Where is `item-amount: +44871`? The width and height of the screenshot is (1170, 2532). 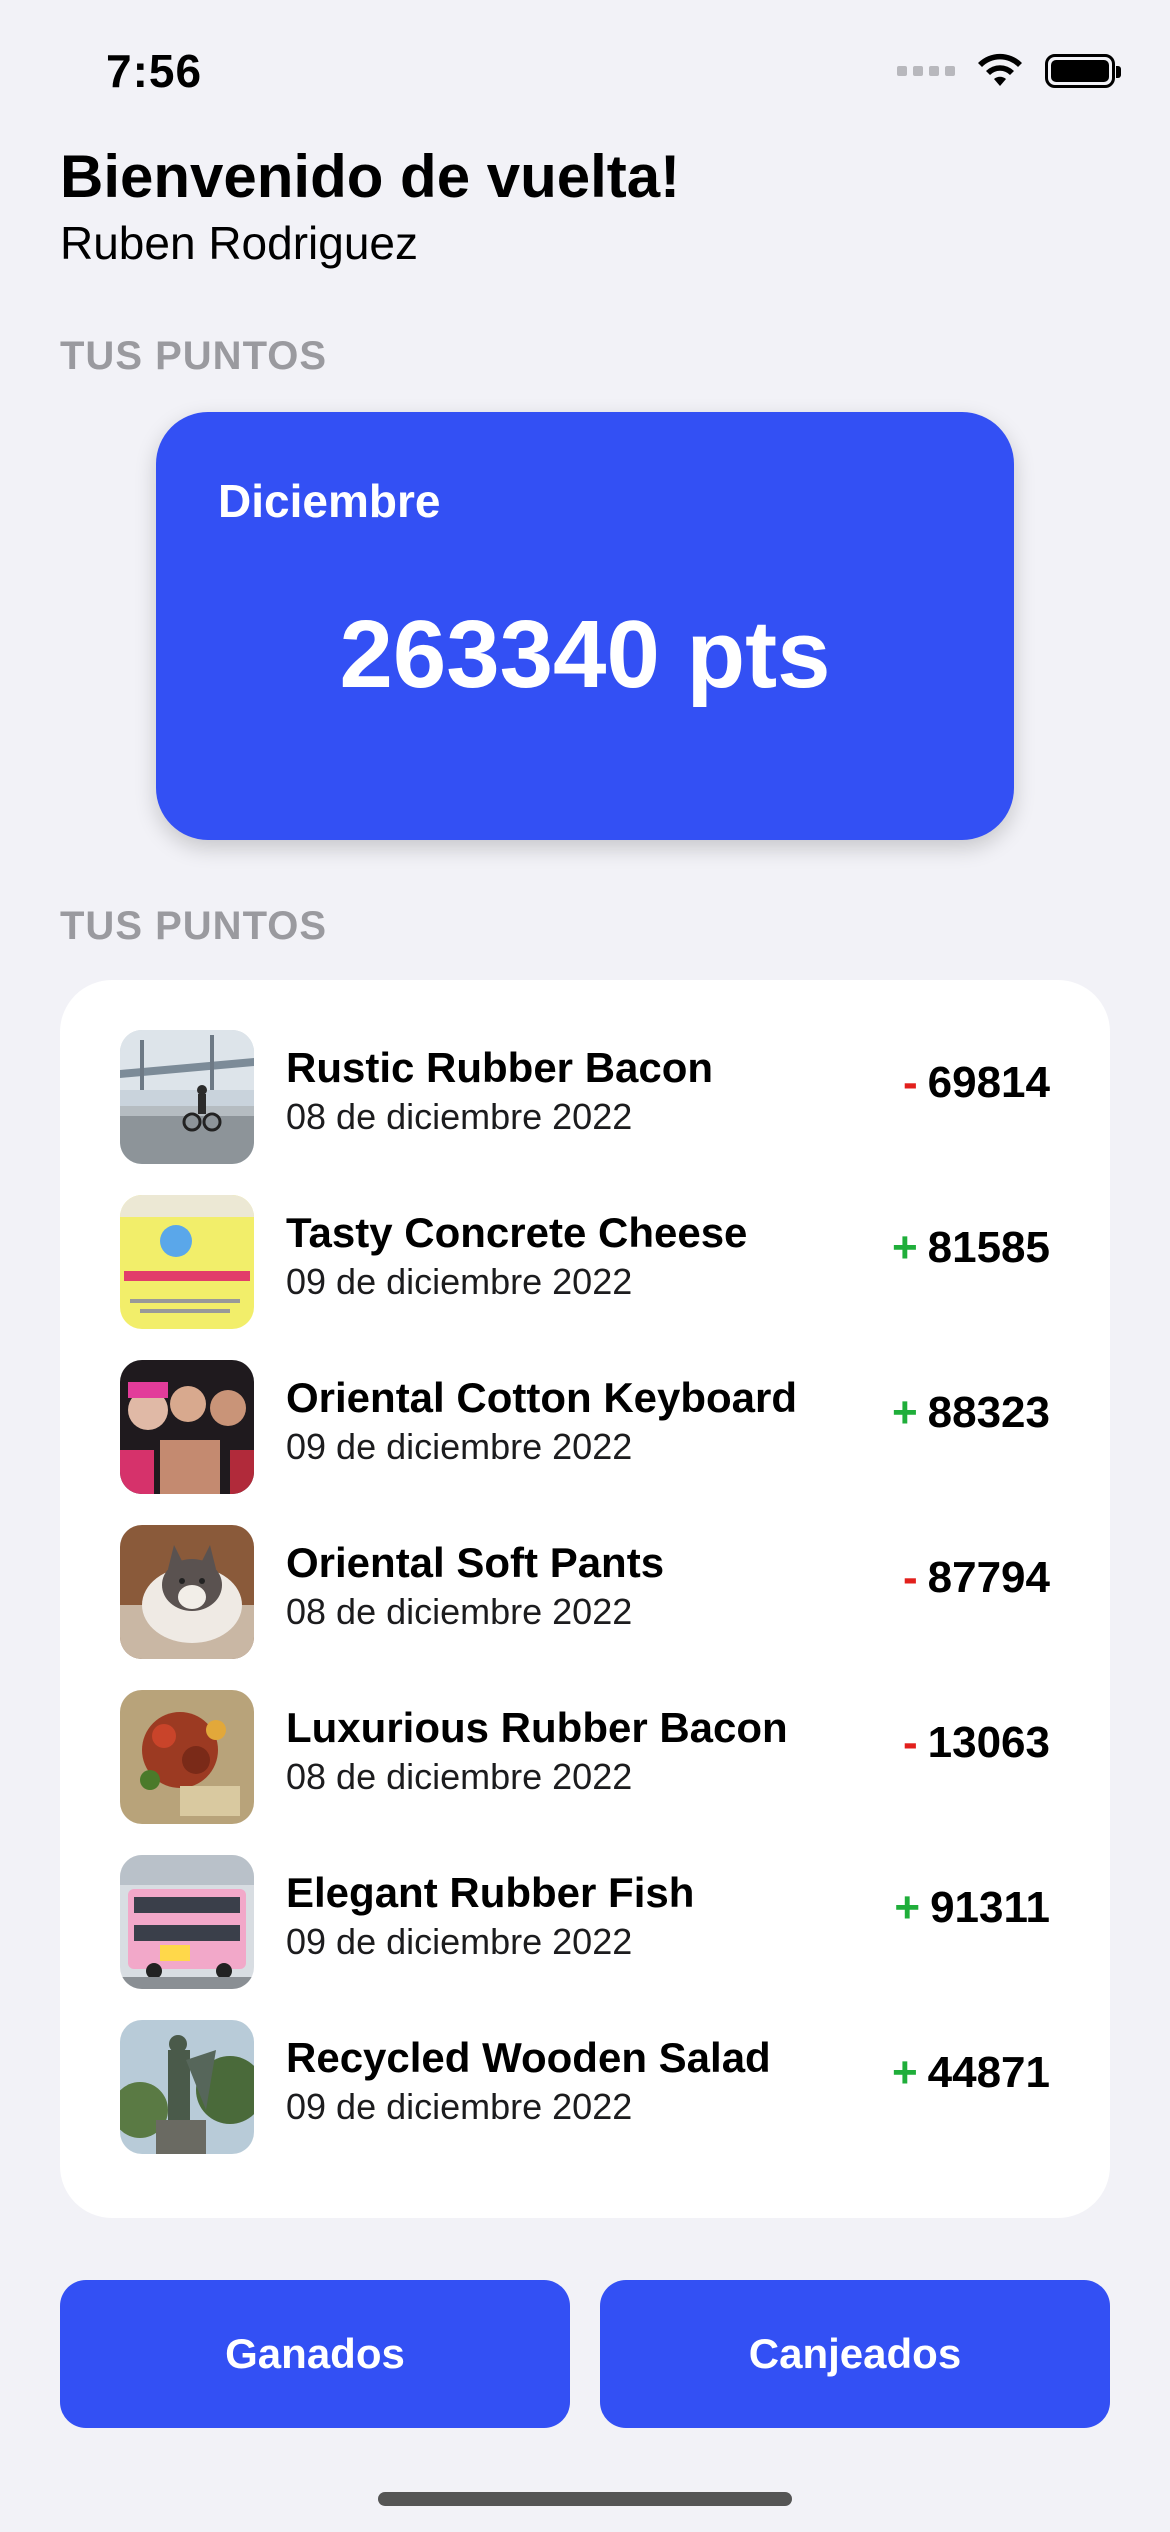 item-amount: +44871 is located at coordinates (971, 2073).